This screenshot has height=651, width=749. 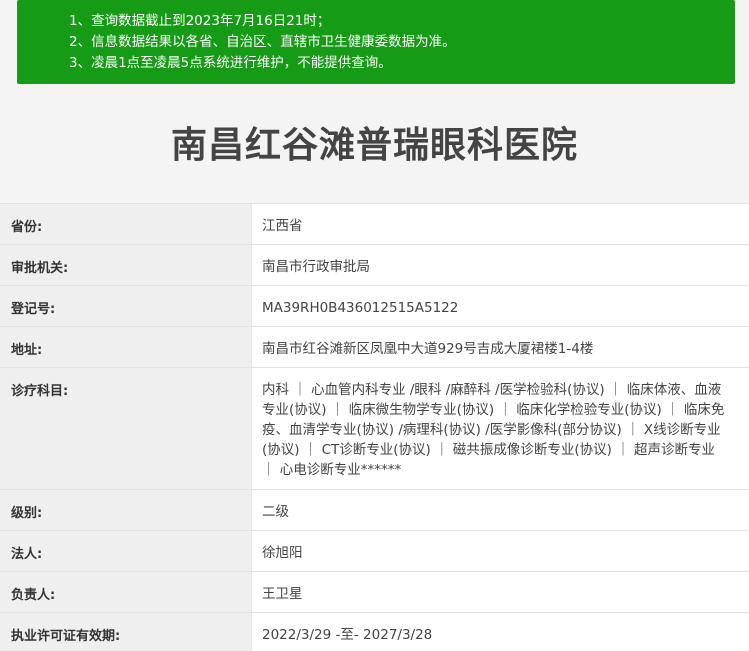 I want to click on value-level: 二级, so click(x=500, y=510).